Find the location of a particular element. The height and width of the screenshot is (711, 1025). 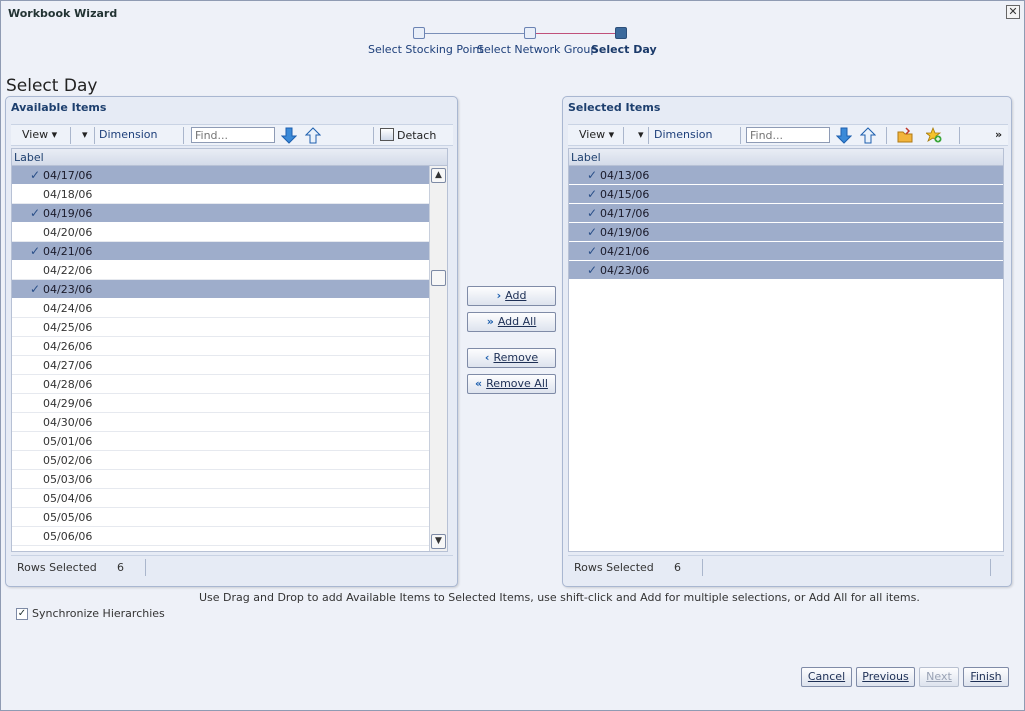

table-row: ✓ 04/13/06 is located at coordinates (786, 175).